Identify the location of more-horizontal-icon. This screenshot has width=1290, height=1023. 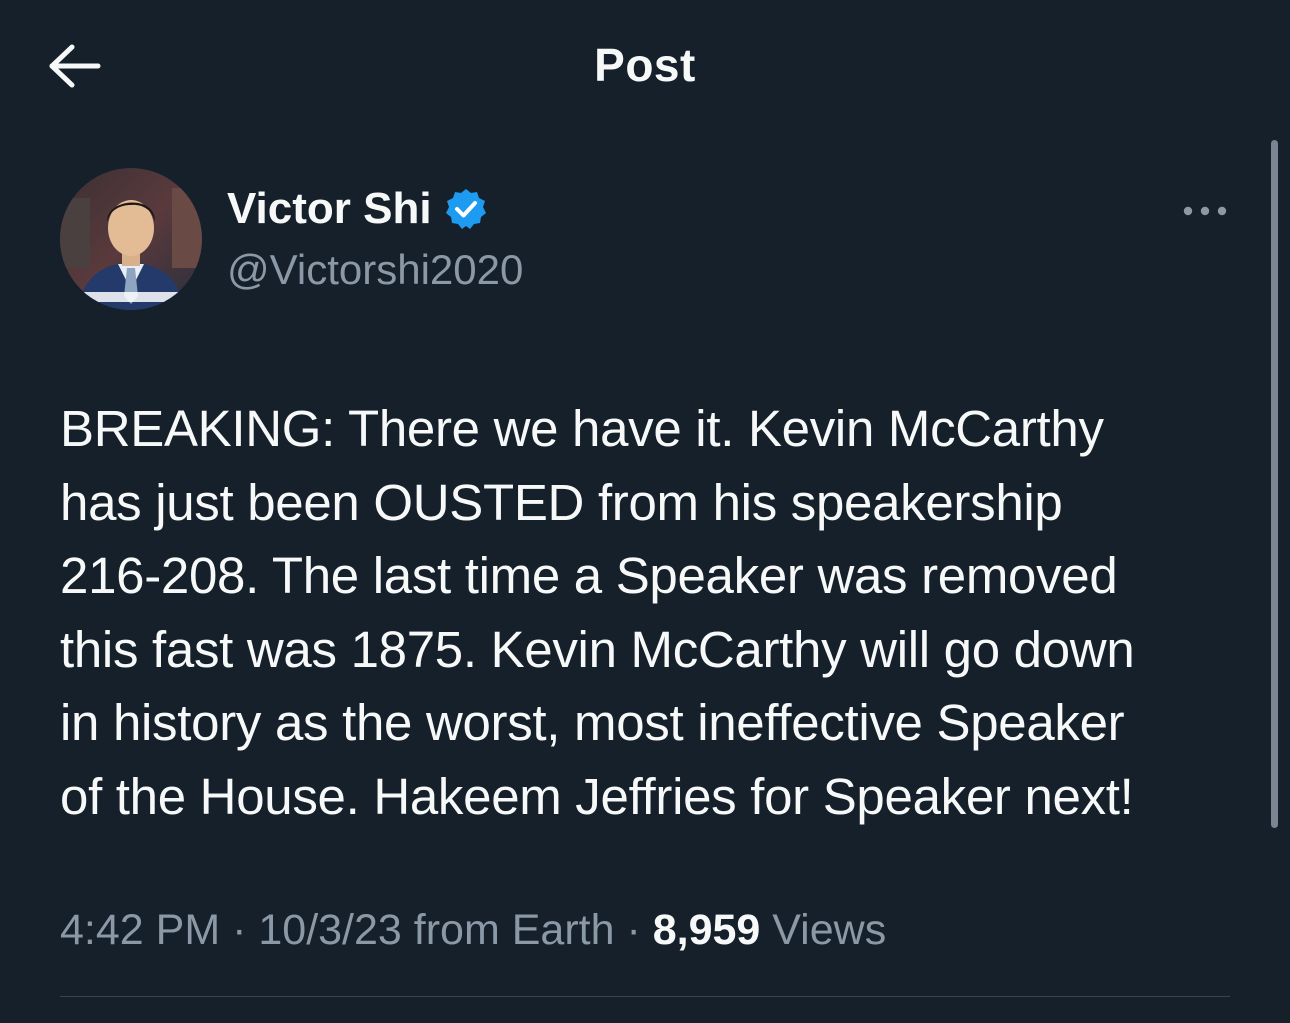
(1205, 211).